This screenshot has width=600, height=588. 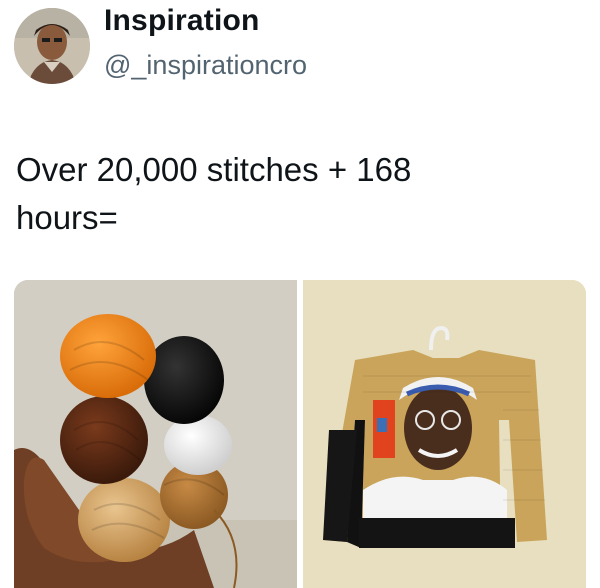 What do you see at coordinates (214, 193) in the screenshot?
I see `tweet-text: Over 20,000 stitches + 168 hours=` at bounding box center [214, 193].